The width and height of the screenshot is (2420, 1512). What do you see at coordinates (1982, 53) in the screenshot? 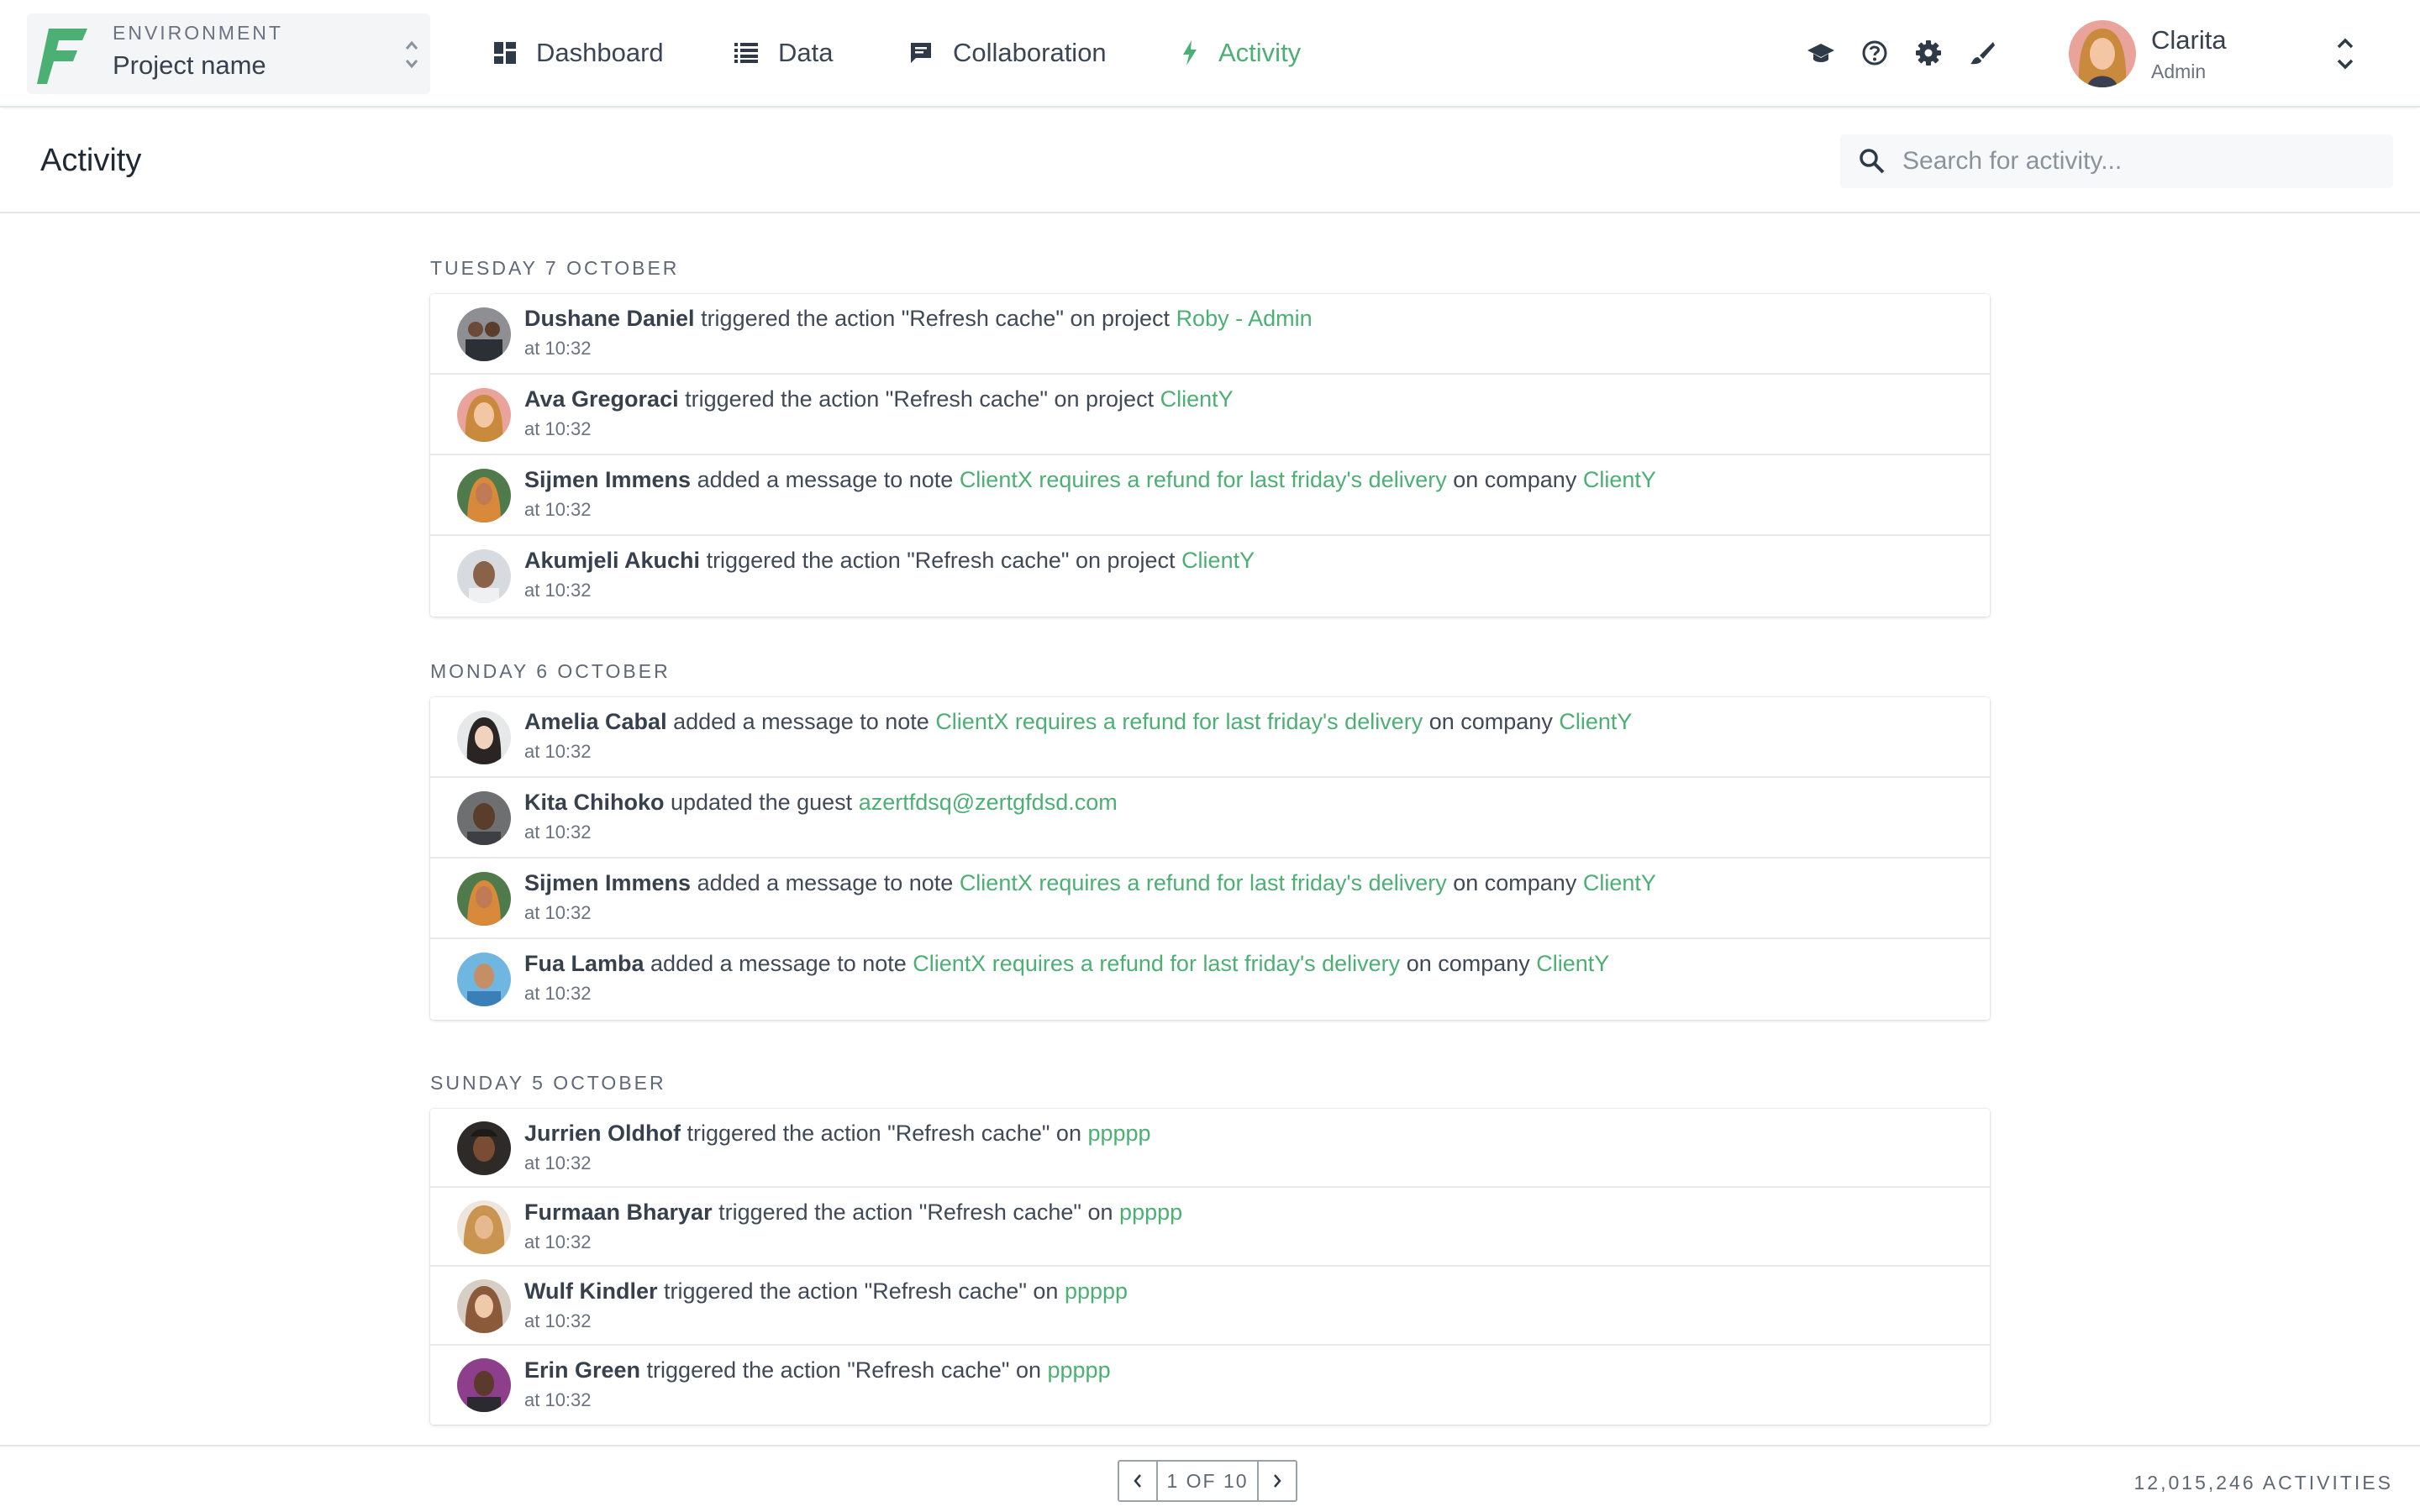
I see `brush-icon` at bounding box center [1982, 53].